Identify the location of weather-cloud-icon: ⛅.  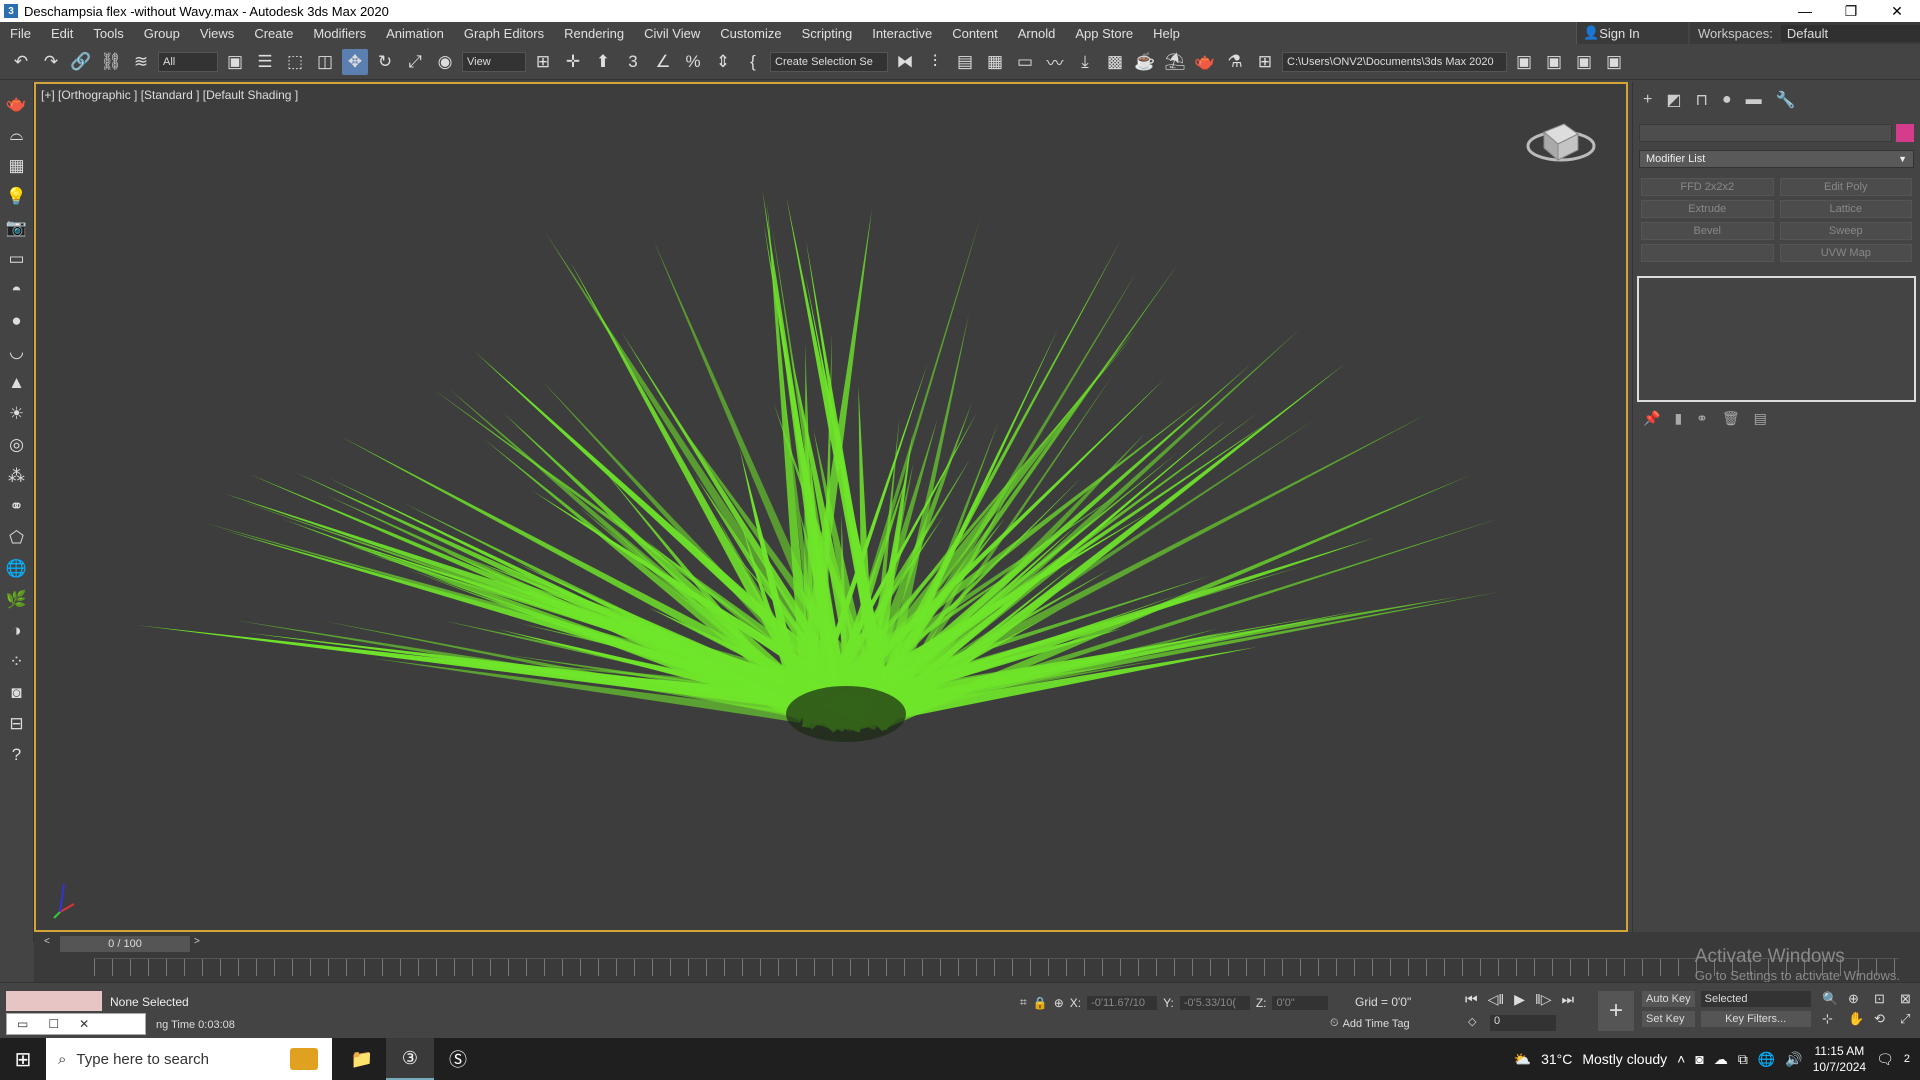
(1522, 1059).